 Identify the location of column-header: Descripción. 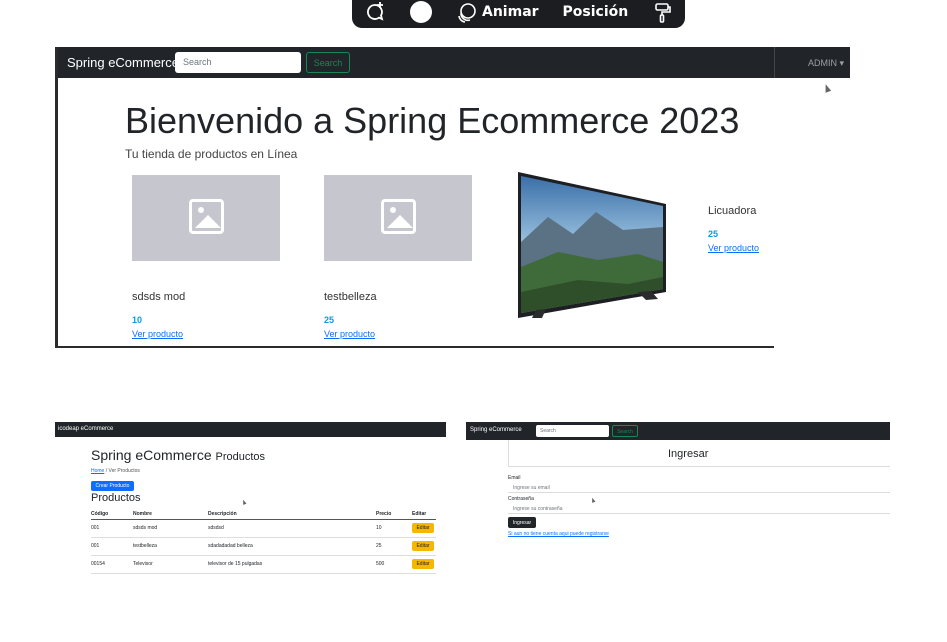
(292, 514).